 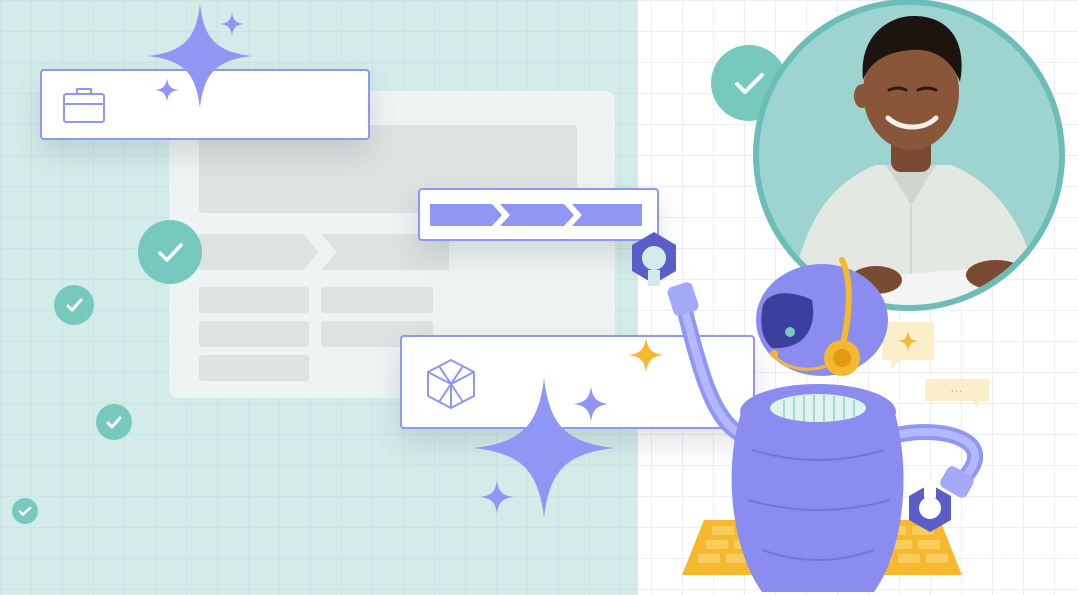 I want to click on chevron-steps, so click(x=536, y=215).